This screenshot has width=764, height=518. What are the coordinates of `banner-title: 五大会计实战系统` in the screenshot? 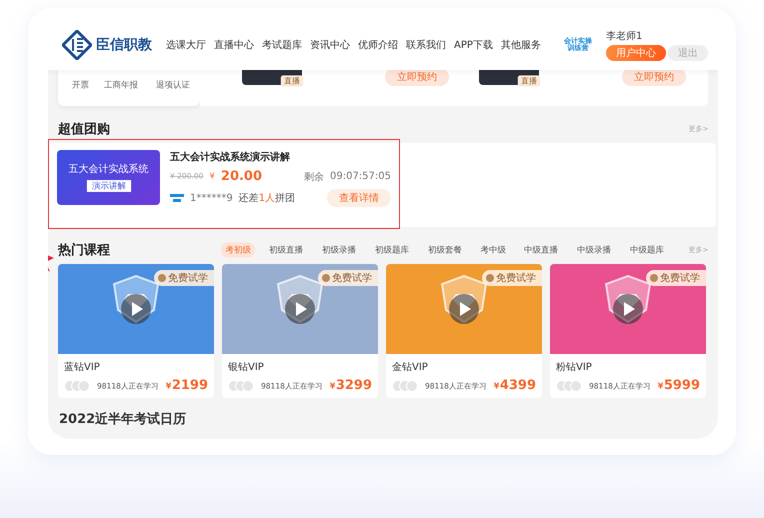 It's located at (108, 169).